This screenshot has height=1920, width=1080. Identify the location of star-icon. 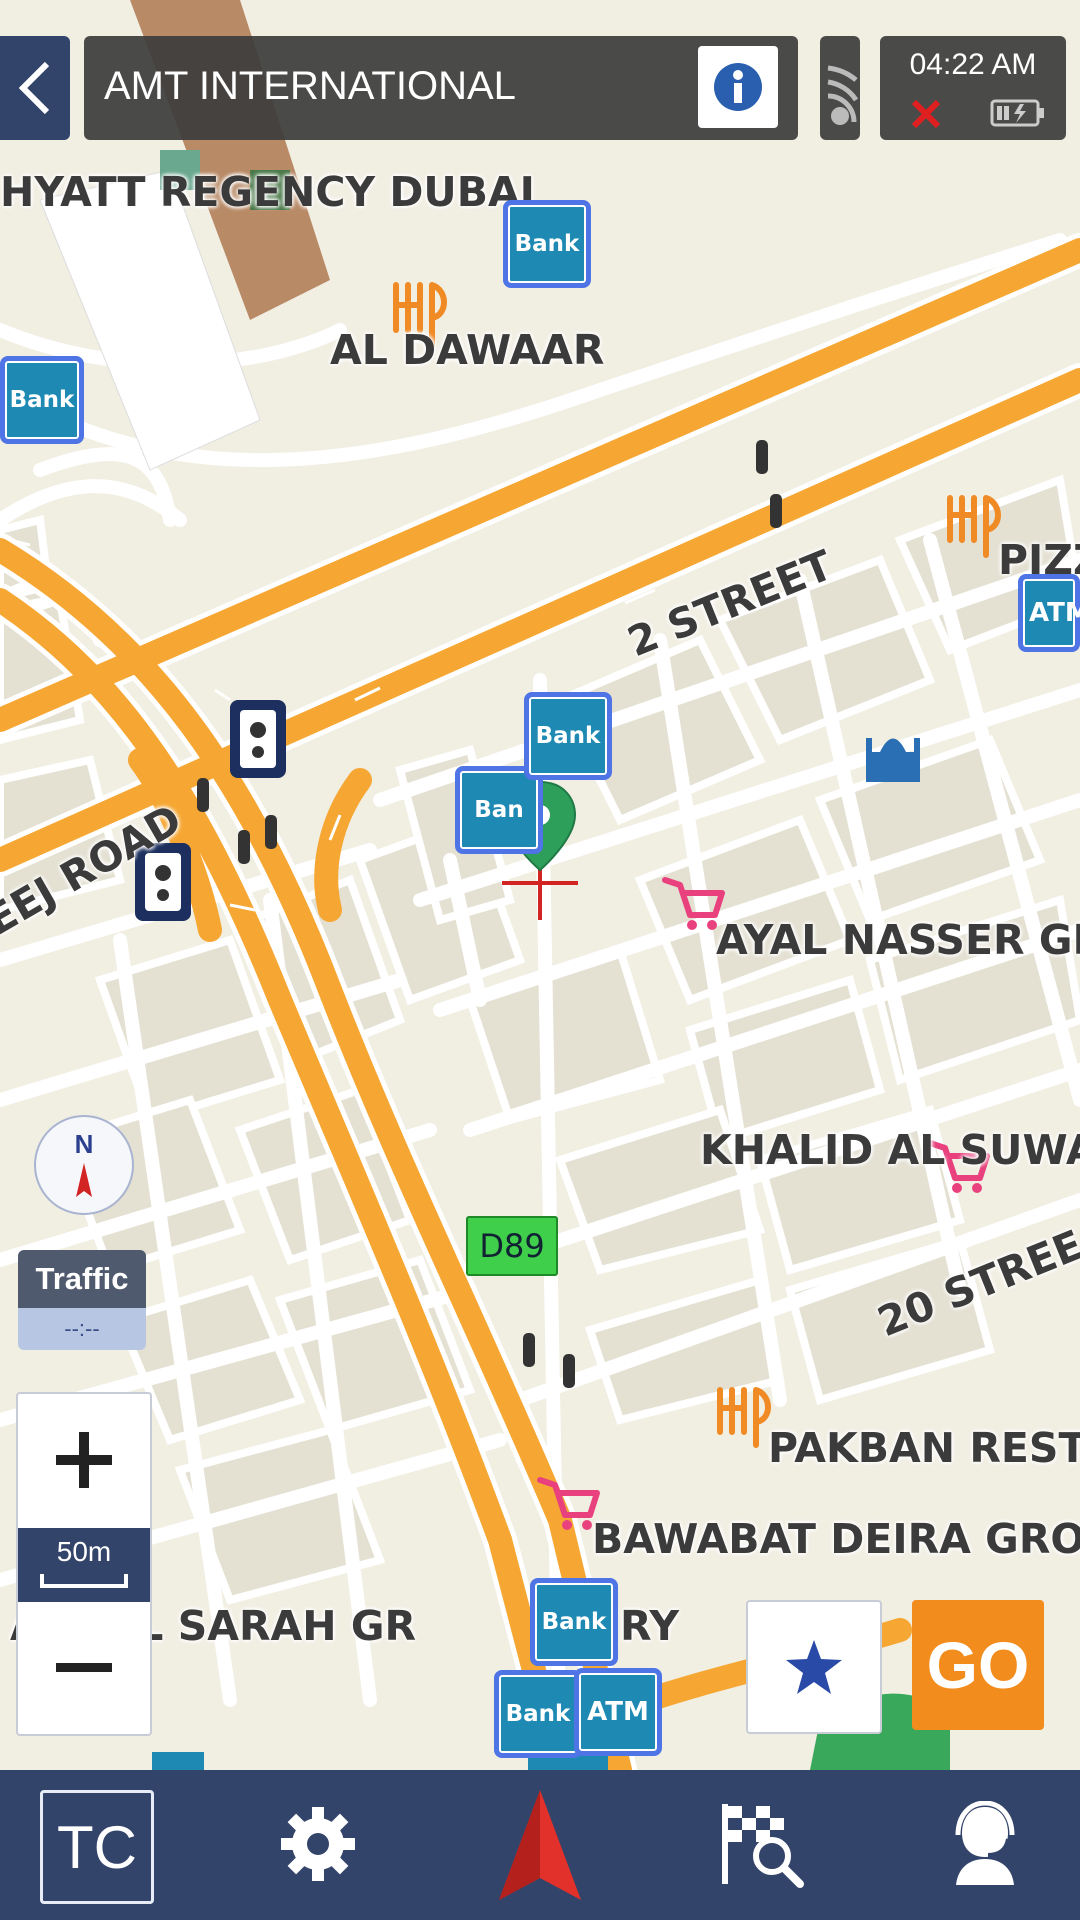
(814, 1667).